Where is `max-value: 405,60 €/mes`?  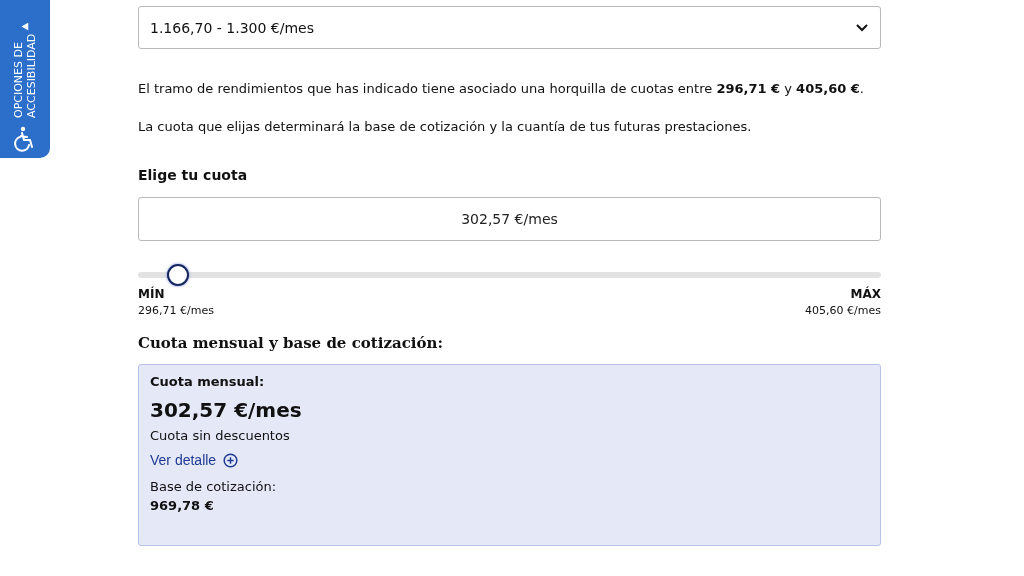 max-value: 405,60 €/mes is located at coordinates (843, 311).